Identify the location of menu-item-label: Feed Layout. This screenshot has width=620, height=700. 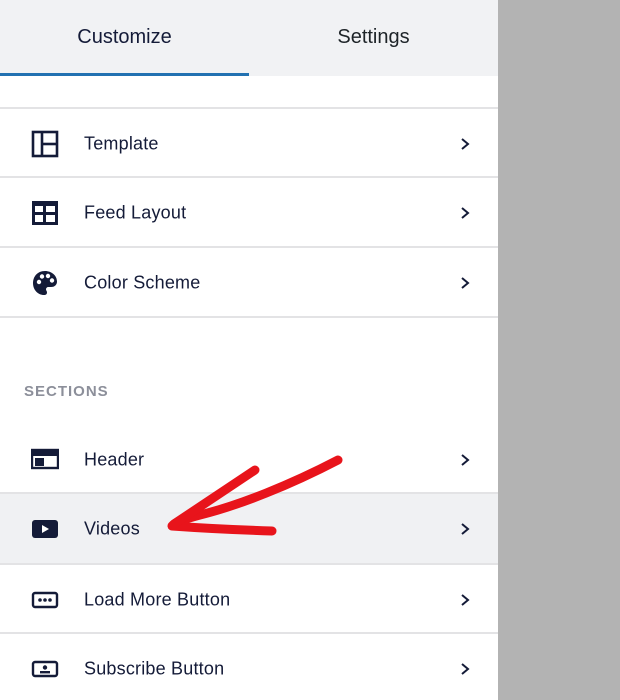
(135, 212).